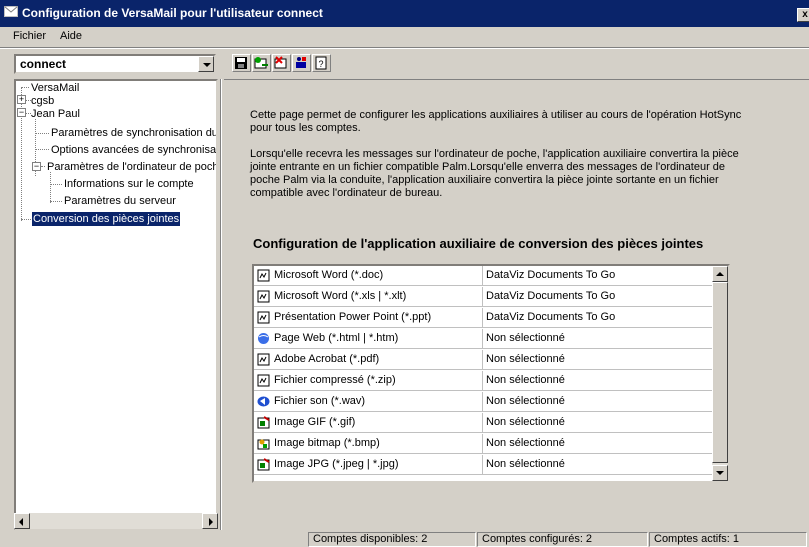  Describe the element at coordinates (71, 36) in the screenshot. I see `menu-aide: Aide` at that location.